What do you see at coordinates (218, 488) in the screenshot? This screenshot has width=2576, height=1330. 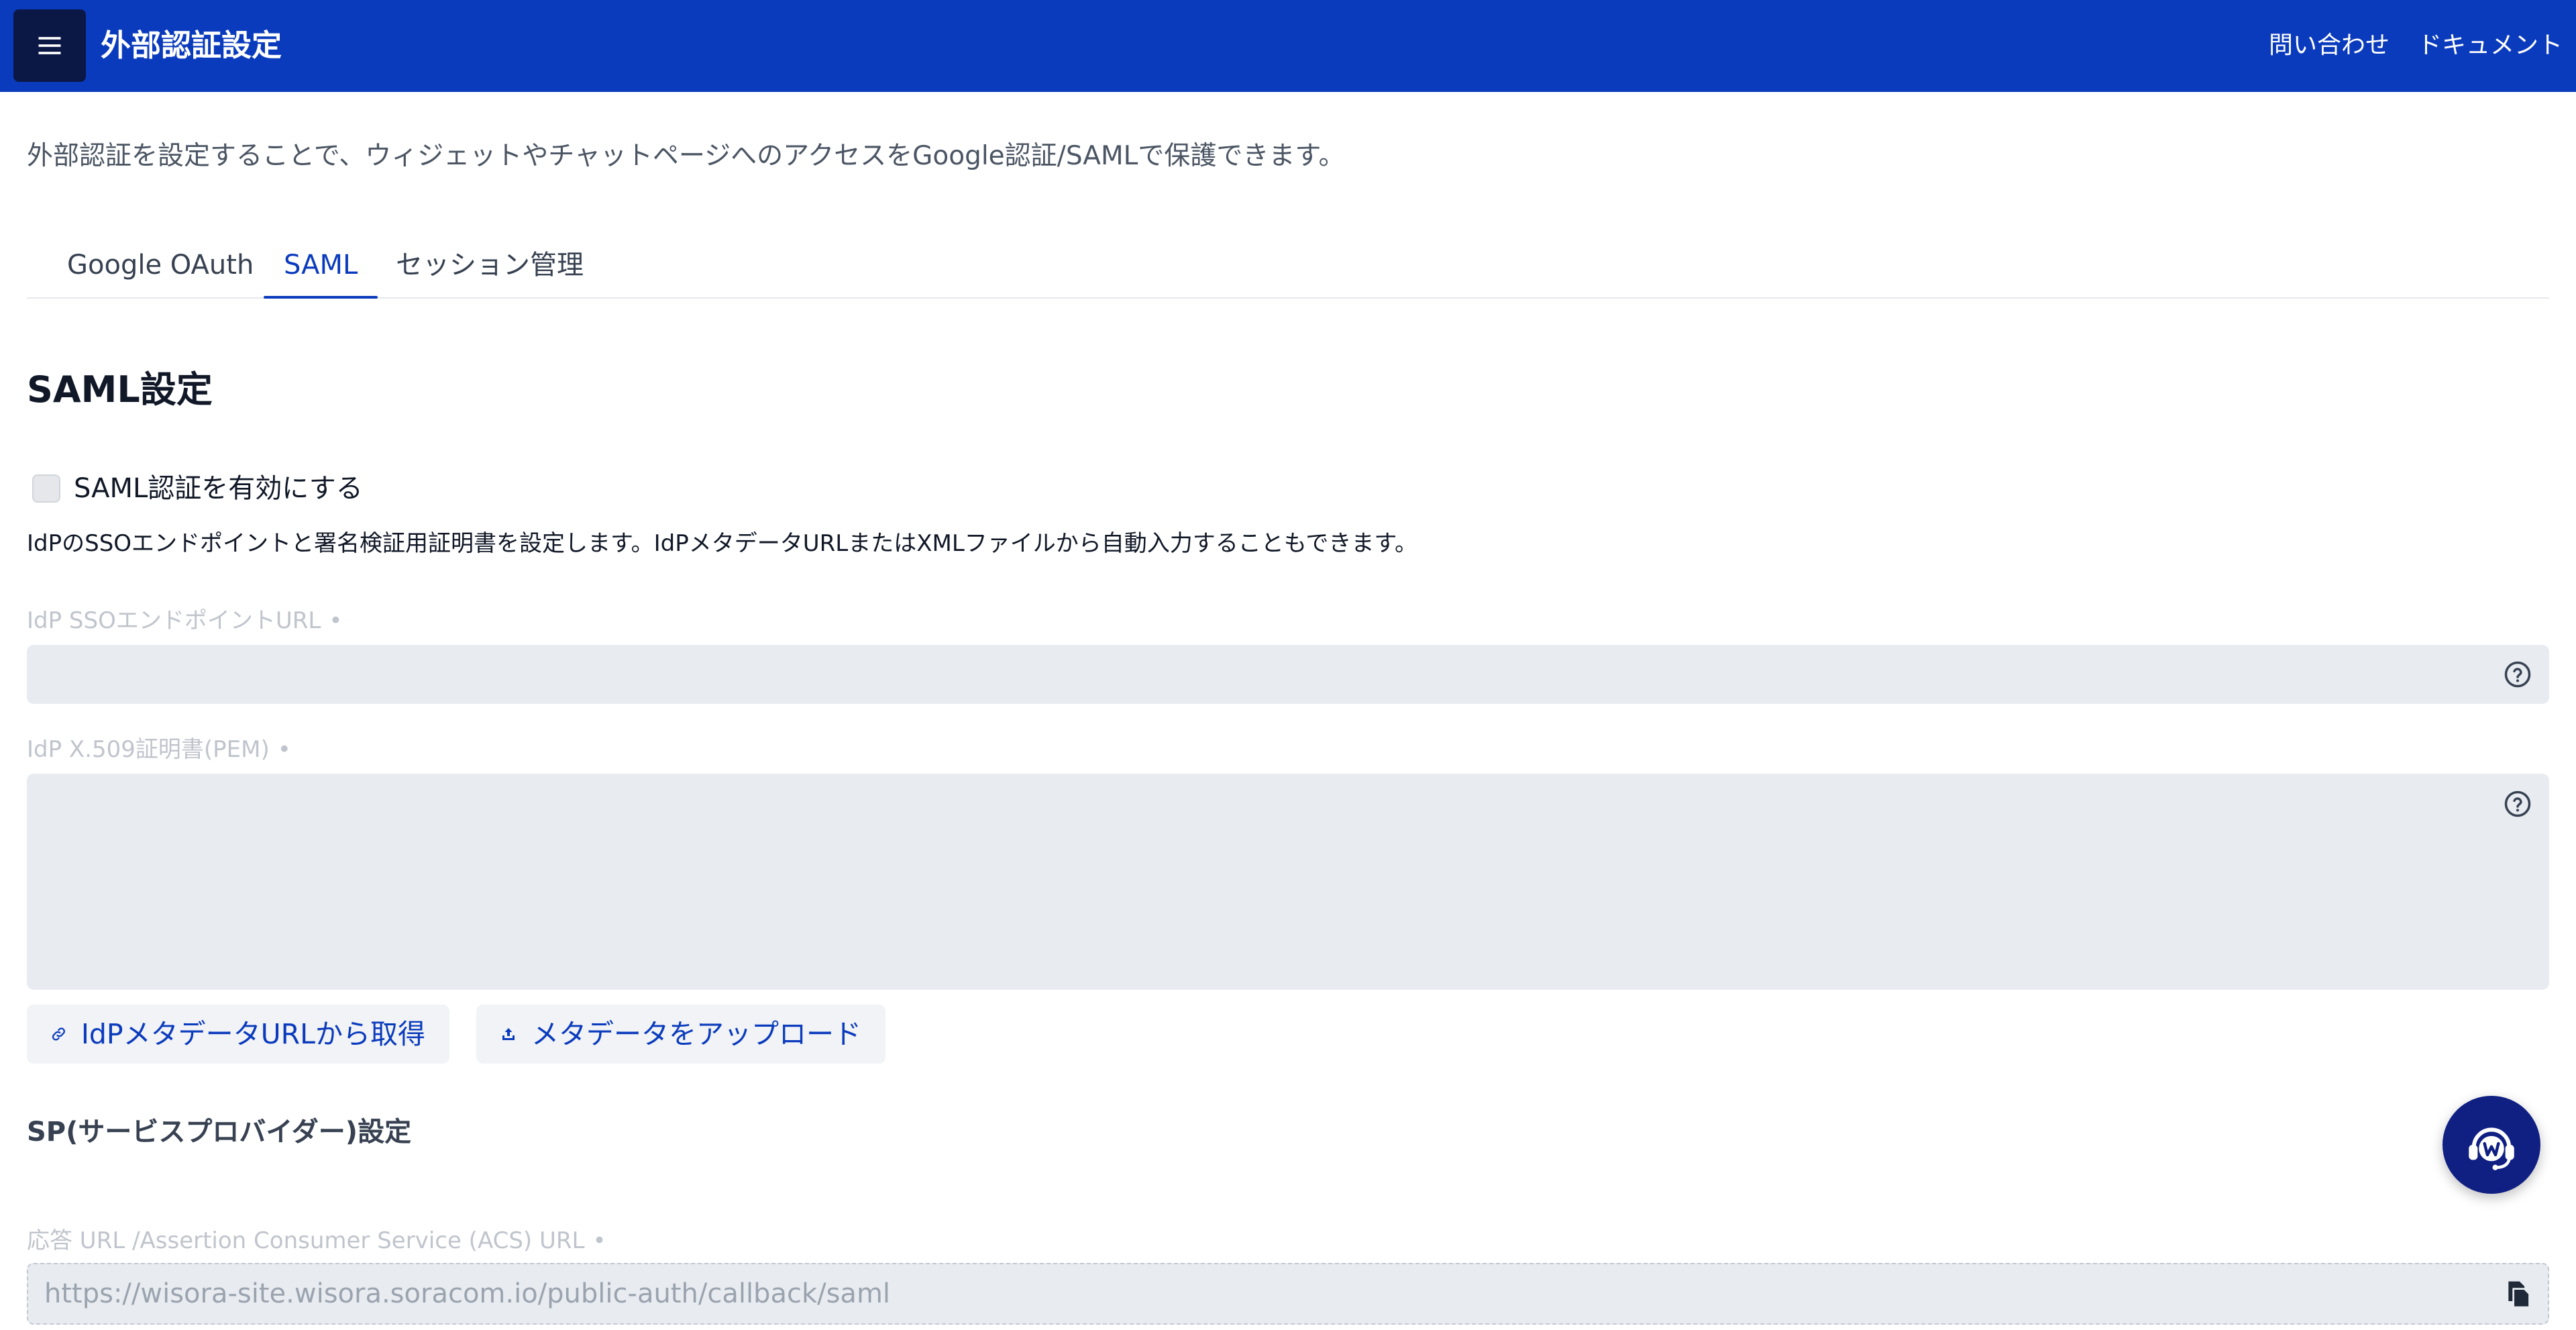 I see `saml-enable-label: SAML認証を有効にする` at bounding box center [218, 488].